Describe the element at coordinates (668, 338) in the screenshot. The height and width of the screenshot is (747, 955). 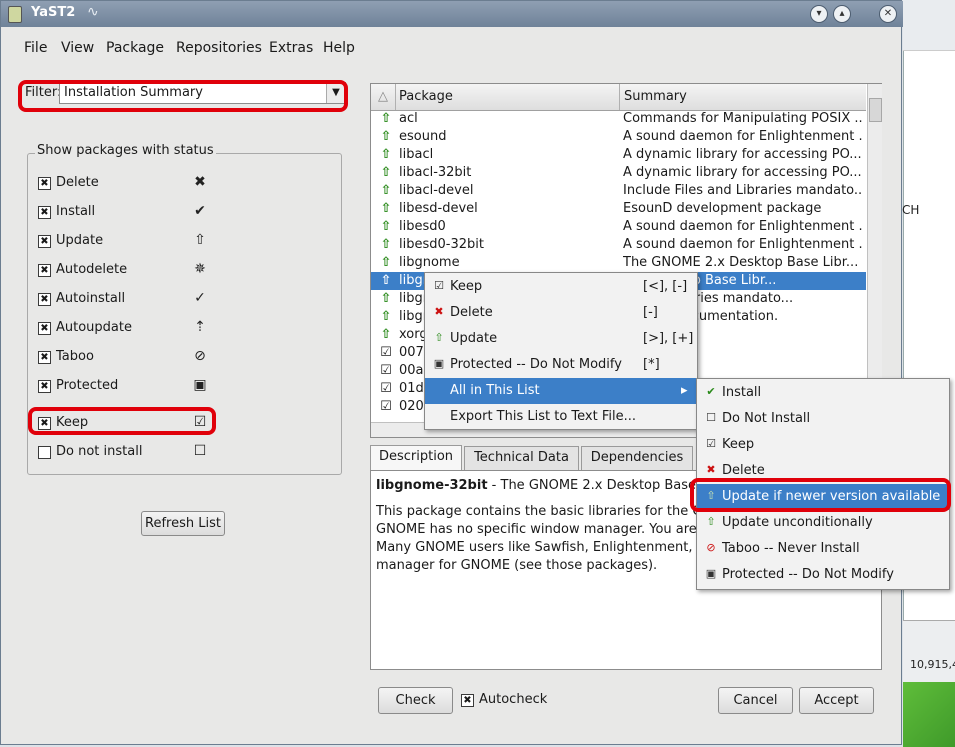
I see `shortcut-label: [>], [+]` at that location.